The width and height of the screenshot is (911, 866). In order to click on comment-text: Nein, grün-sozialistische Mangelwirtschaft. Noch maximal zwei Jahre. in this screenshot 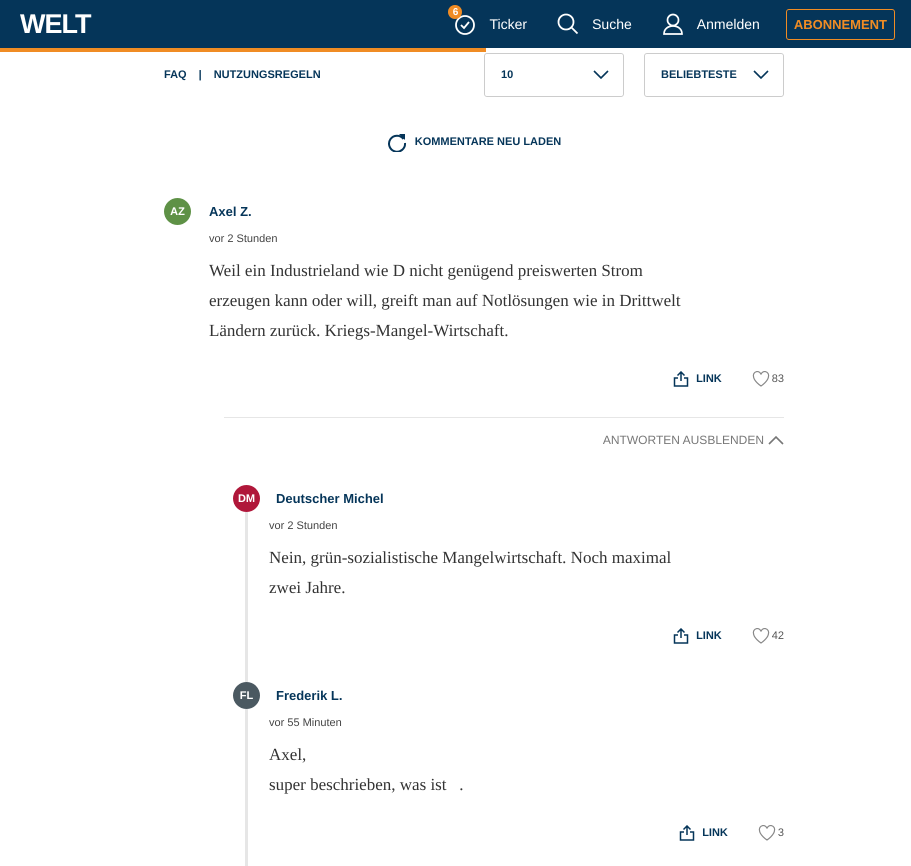, I will do `click(470, 573)`.